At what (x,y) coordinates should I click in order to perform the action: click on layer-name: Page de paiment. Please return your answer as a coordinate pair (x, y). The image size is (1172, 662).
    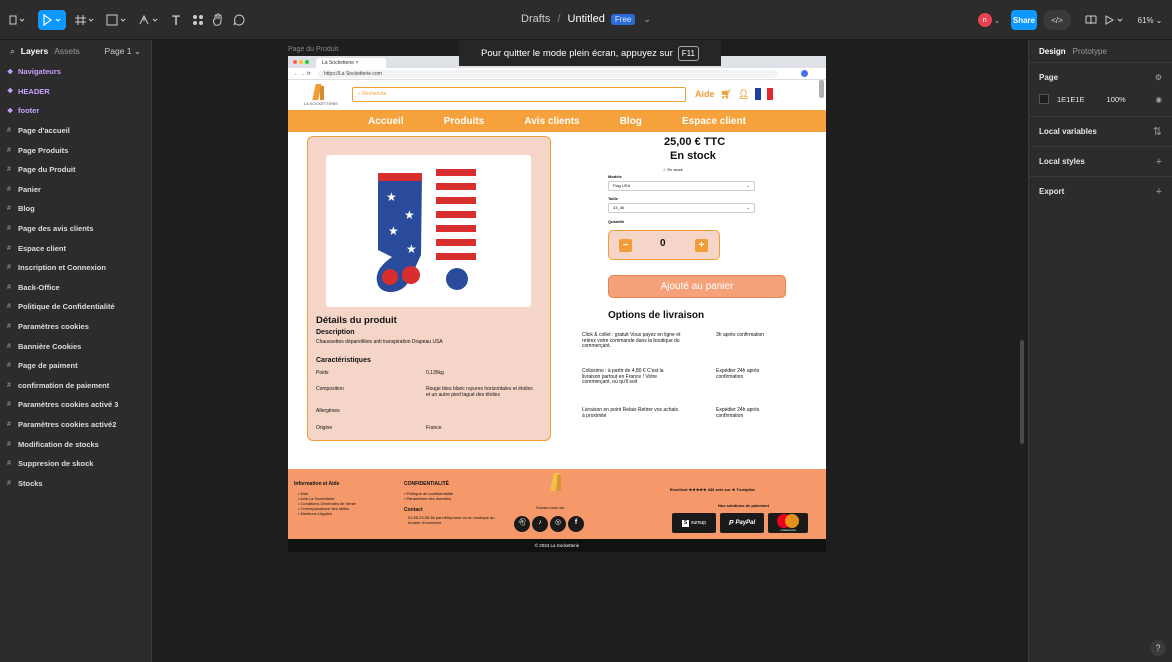
    Looking at the image, I should click on (48, 366).